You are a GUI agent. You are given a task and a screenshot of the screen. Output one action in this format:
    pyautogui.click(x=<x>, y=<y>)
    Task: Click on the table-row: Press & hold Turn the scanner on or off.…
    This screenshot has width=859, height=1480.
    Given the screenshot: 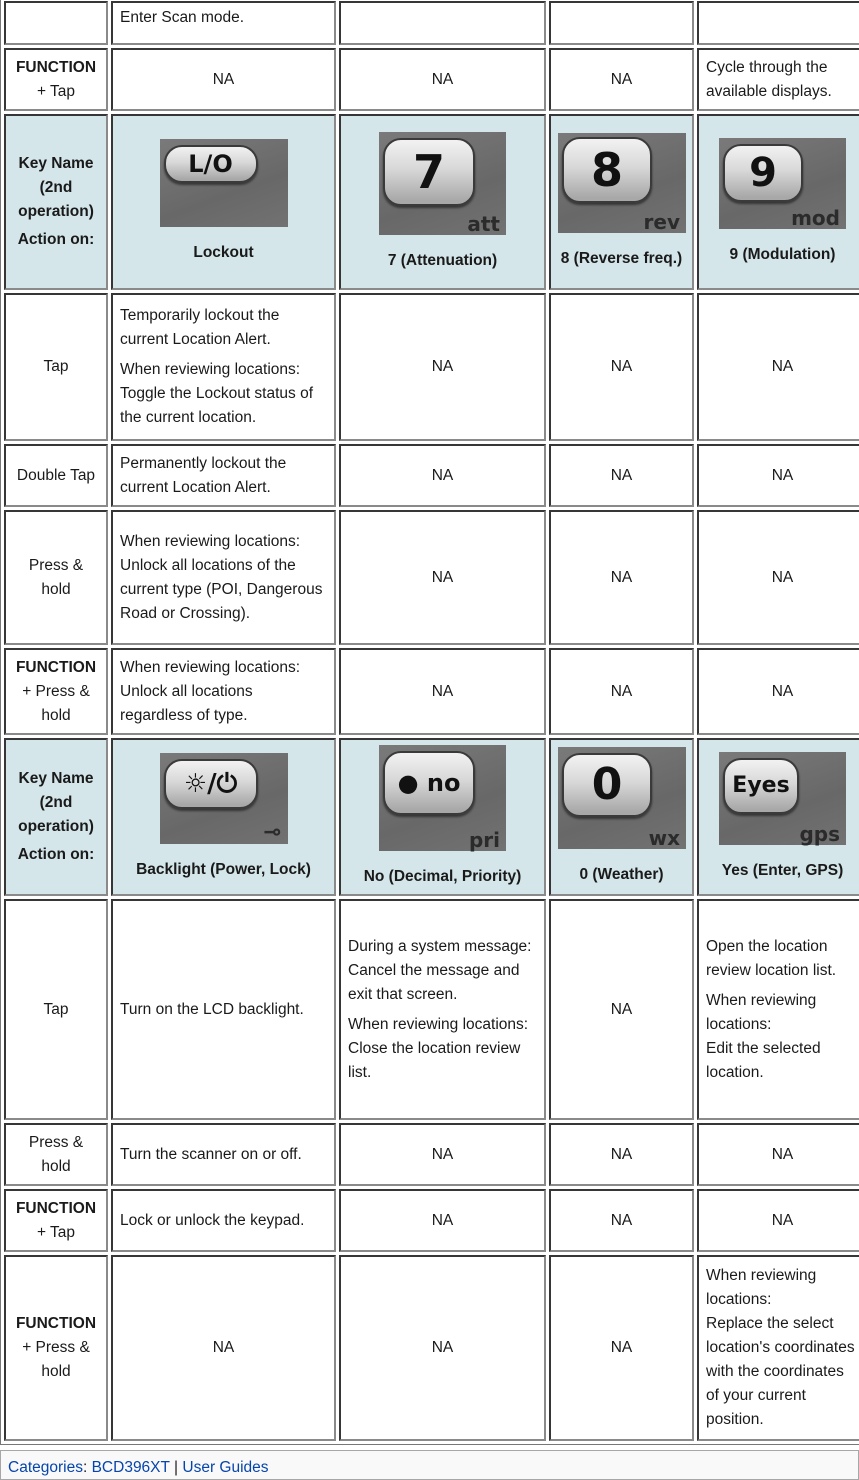 What is the action you would take?
    pyautogui.click(x=431, y=1154)
    